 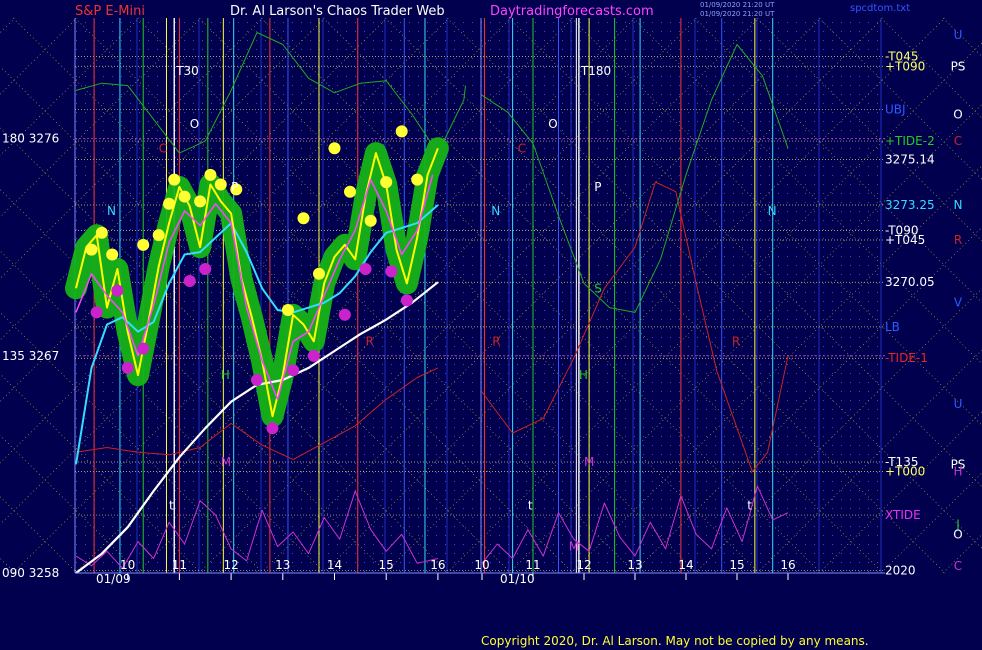 What do you see at coordinates (910, 141) in the screenshot?
I see `level-label: +TIDE-2` at bounding box center [910, 141].